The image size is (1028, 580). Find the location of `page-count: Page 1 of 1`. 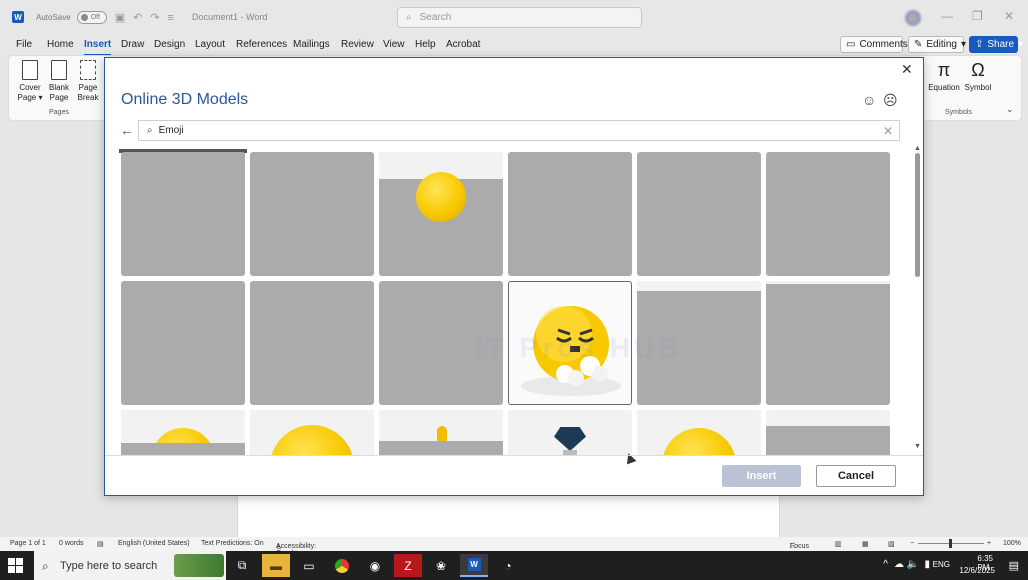

page-count: Page 1 of 1 is located at coordinates (28, 543).